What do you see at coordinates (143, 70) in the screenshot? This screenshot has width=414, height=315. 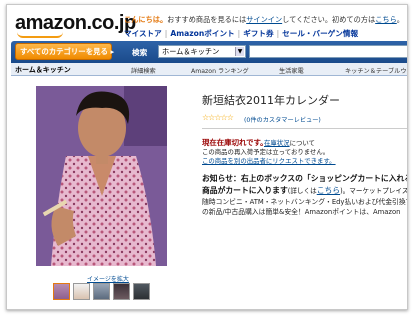 I see `subnav-item-advanced-search: 詳細検索` at bounding box center [143, 70].